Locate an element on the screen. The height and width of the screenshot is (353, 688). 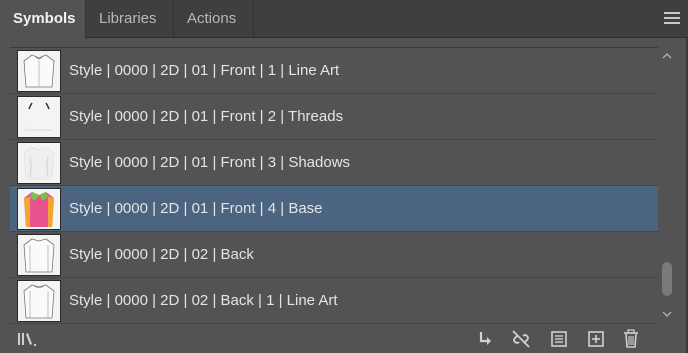
tab-actions: Actions is located at coordinates (214, 19).